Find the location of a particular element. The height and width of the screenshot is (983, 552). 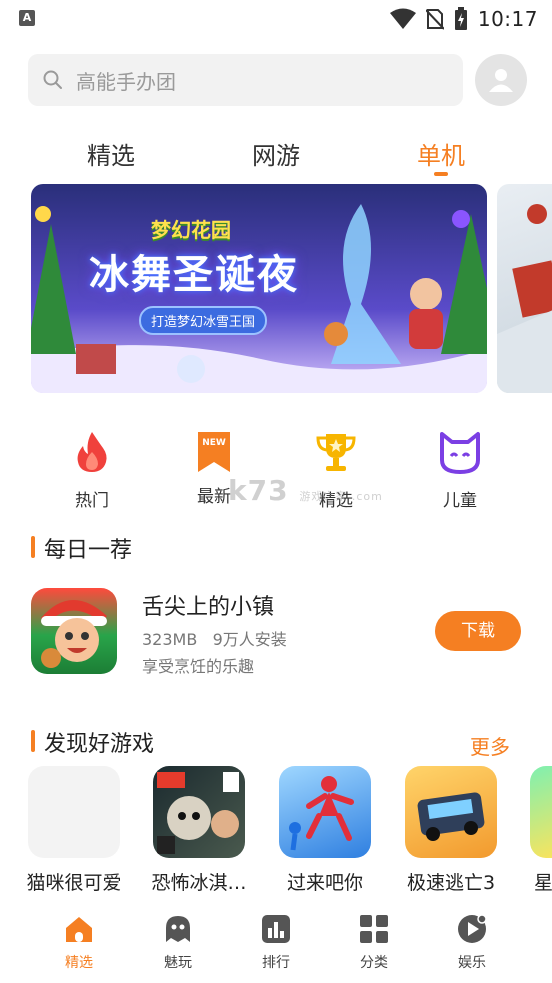

category-hot: 热门 is located at coordinates (92, 470).